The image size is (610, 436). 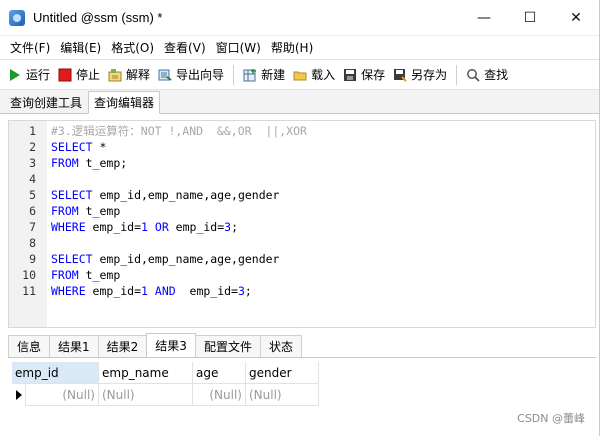 I want to click on new-query-icon, so click(x=250, y=75).